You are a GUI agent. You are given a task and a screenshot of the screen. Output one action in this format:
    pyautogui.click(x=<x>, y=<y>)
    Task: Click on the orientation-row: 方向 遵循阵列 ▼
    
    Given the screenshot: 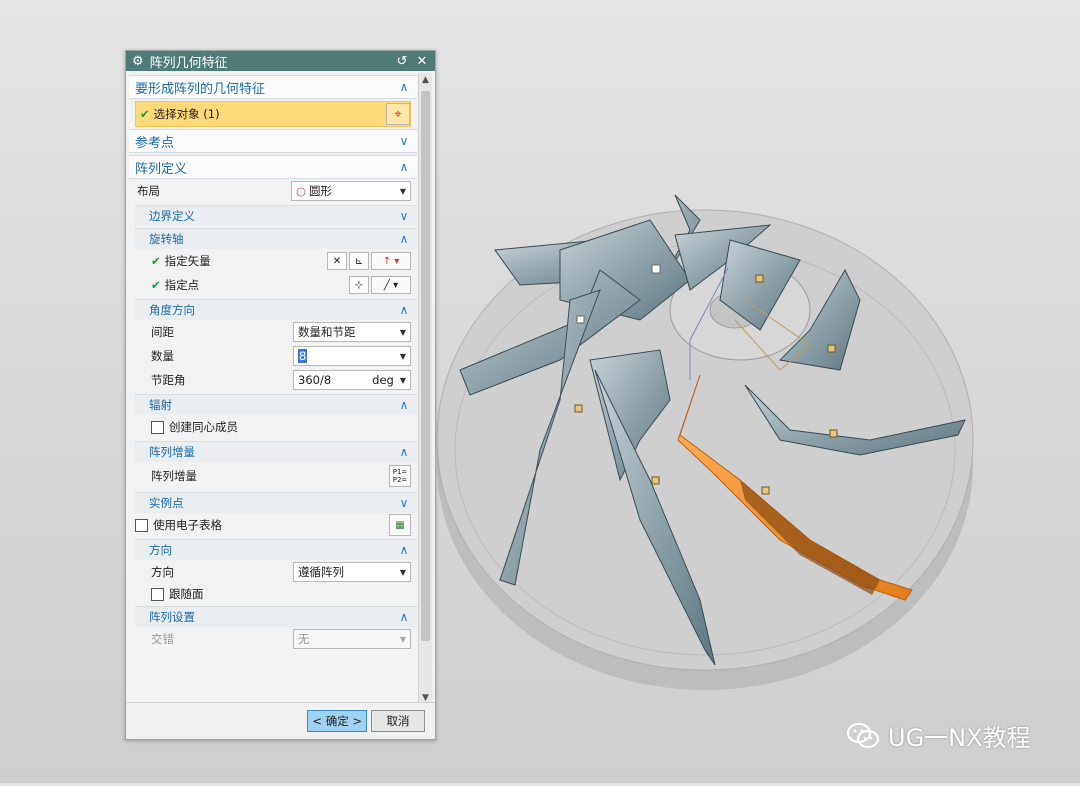 What is the action you would take?
    pyautogui.click(x=276, y=572)
    